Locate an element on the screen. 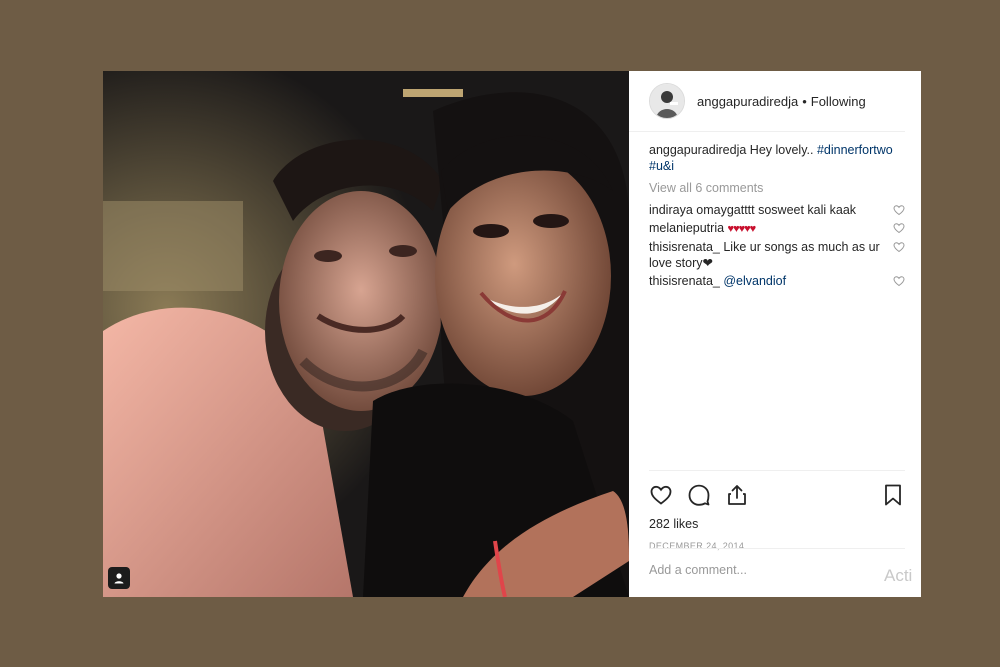  likes-count: 282 likes is located at coordinates (777, 524).